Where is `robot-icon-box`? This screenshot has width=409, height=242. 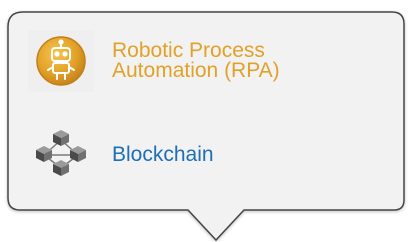
robot-icon-box is located at coordinates (61, 61).